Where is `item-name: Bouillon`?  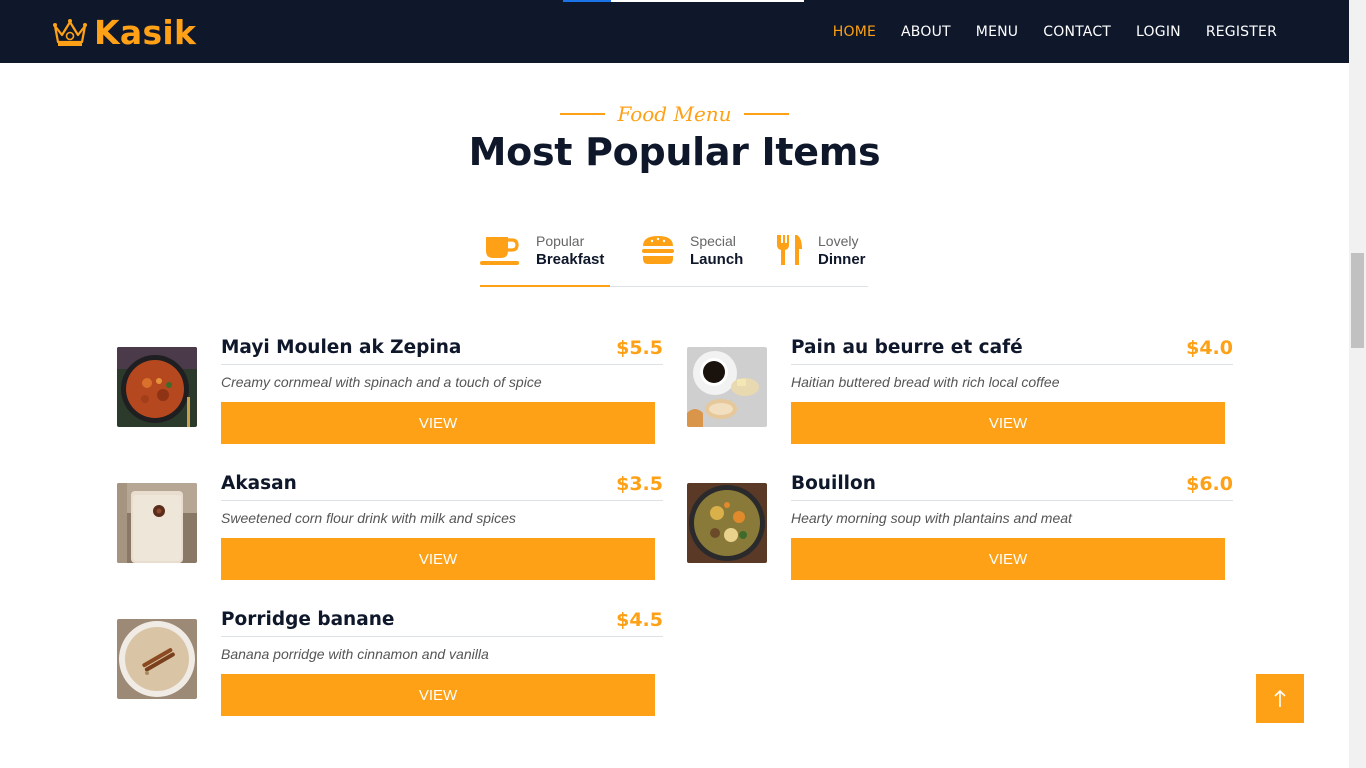
item-name: Bouillon is located at coordinates (833, 483).